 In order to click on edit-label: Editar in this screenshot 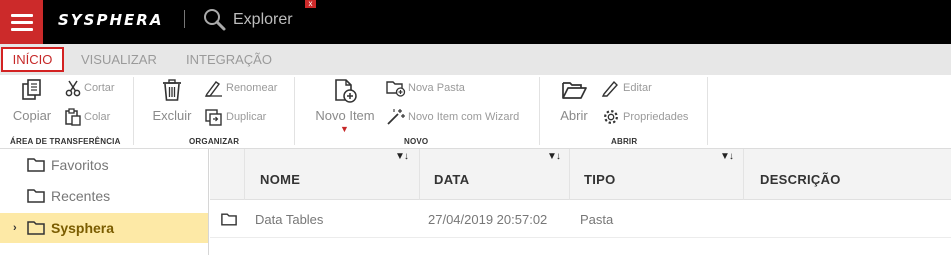, I will do `click(637, 88)`.